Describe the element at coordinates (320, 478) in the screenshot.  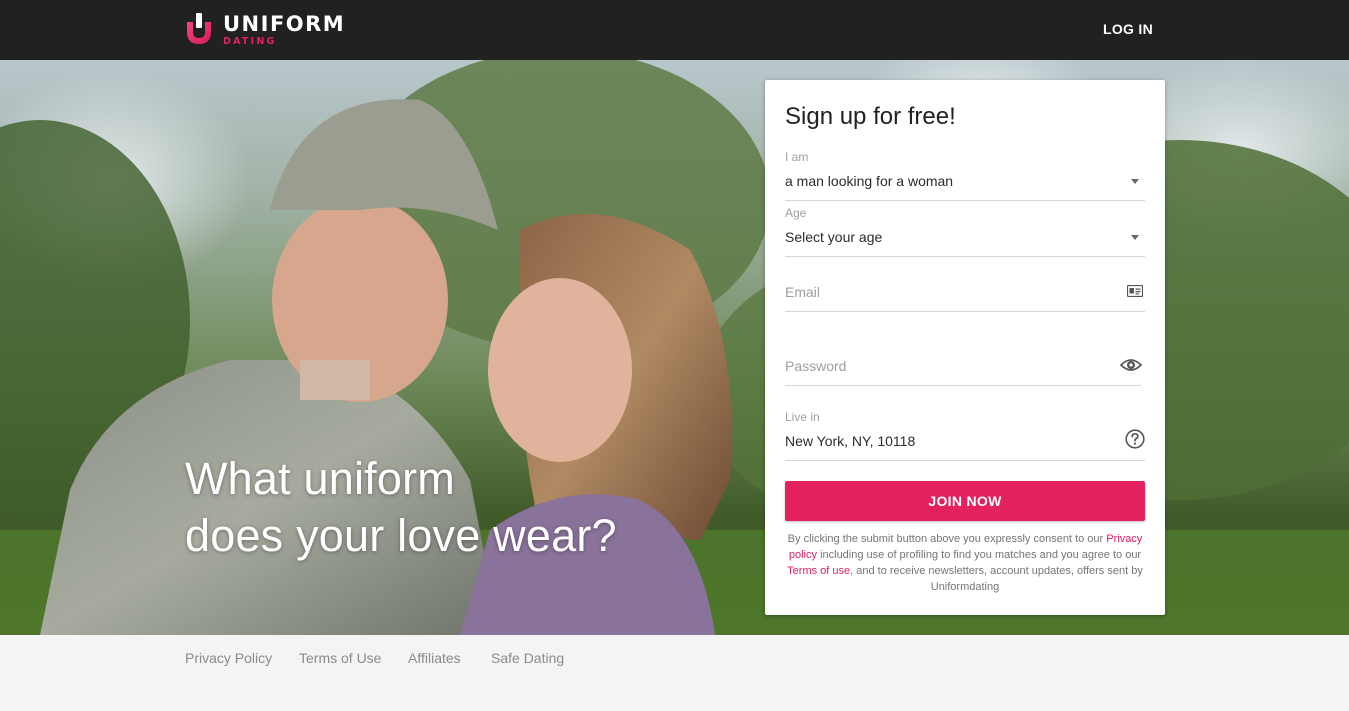
I see `headline-line-1: What uniform` at that location.